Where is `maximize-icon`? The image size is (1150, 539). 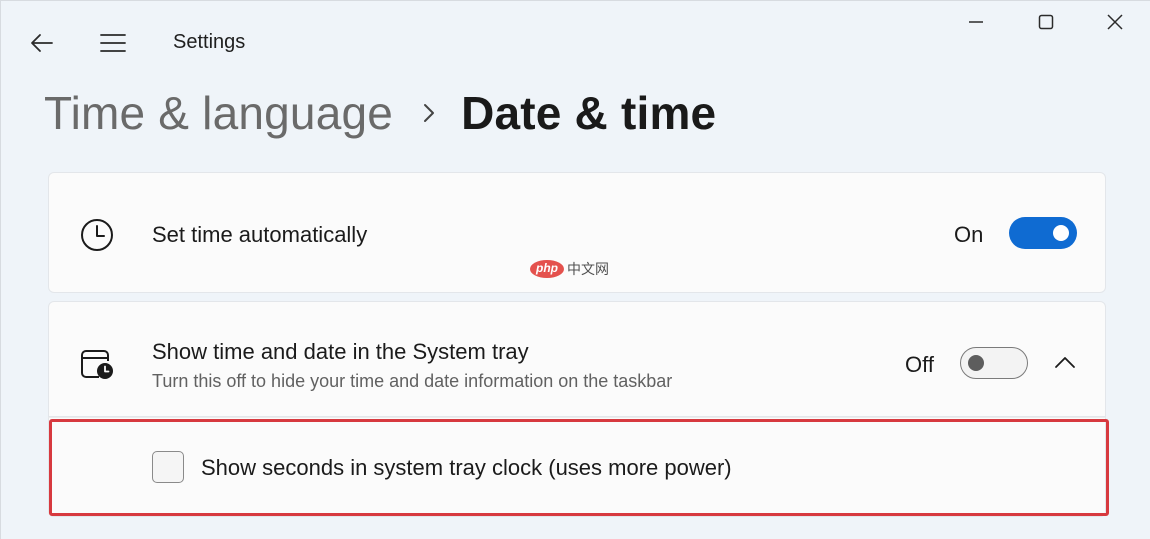 maximize-icon is located at coordinates (1046, 22).